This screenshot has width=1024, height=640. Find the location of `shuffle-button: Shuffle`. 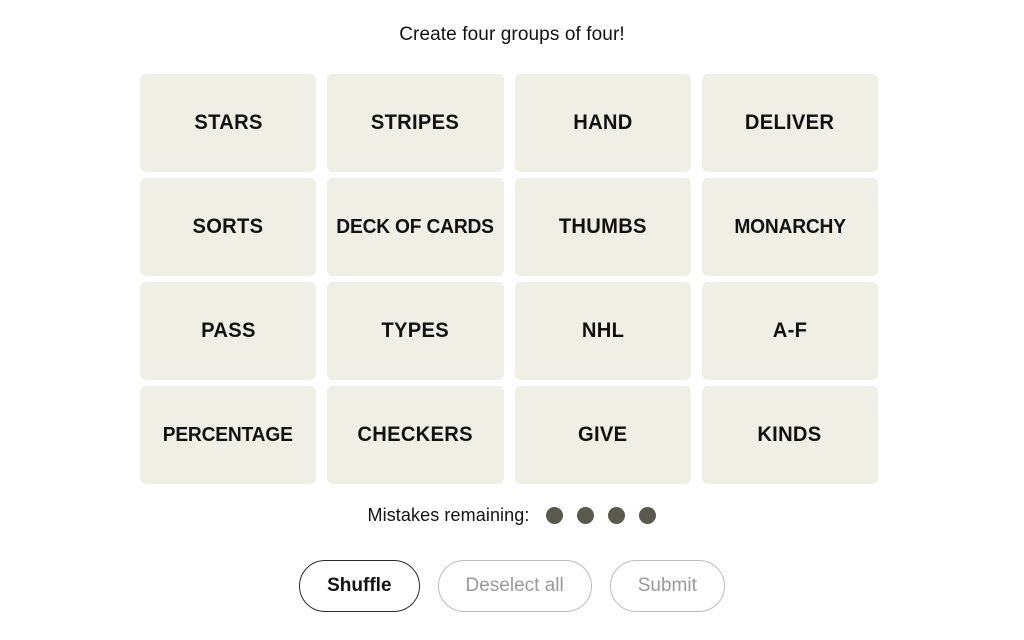

shuffle-button: Shuffle is located at coordinates (359, 586).